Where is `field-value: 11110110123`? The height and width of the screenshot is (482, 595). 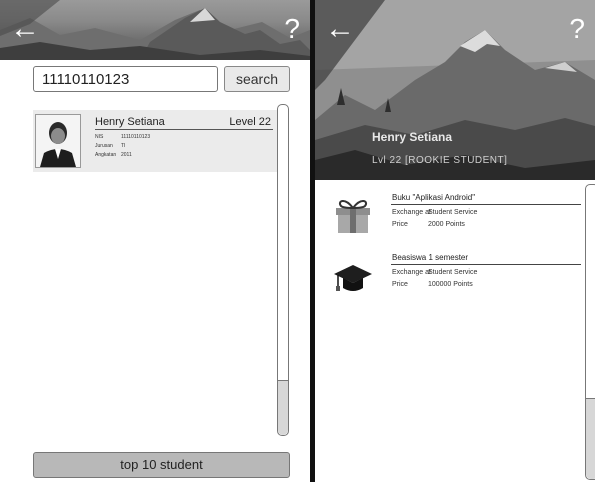 field-value: 11110110123 is located at coordinates (136, 137).